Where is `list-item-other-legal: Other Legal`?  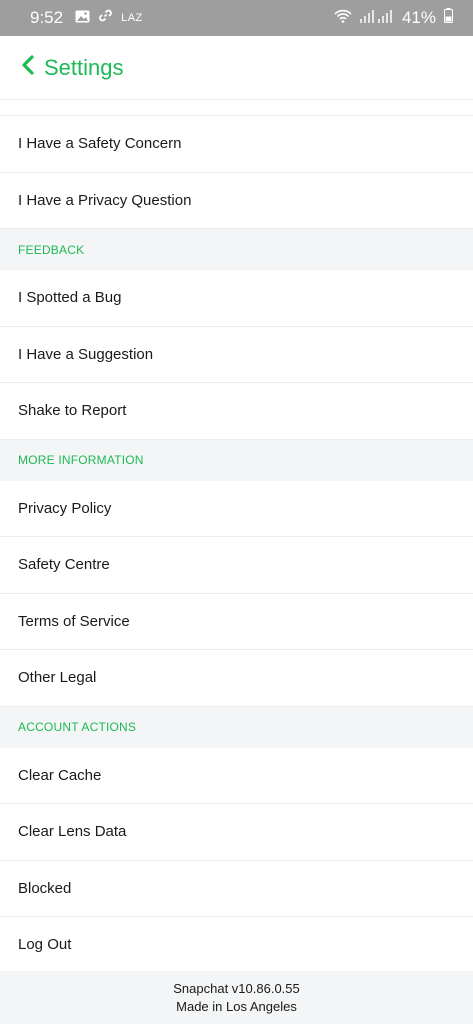
list-item-other-legal: Other Legal is located at coordinates (236, 678).